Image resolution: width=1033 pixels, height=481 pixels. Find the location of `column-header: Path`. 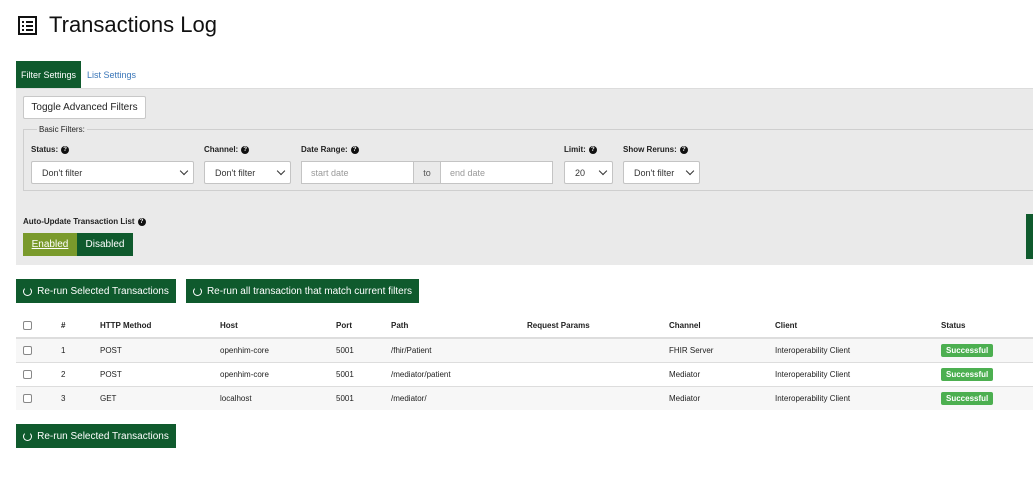

column-header: Path is located at coordinates (459, 326).